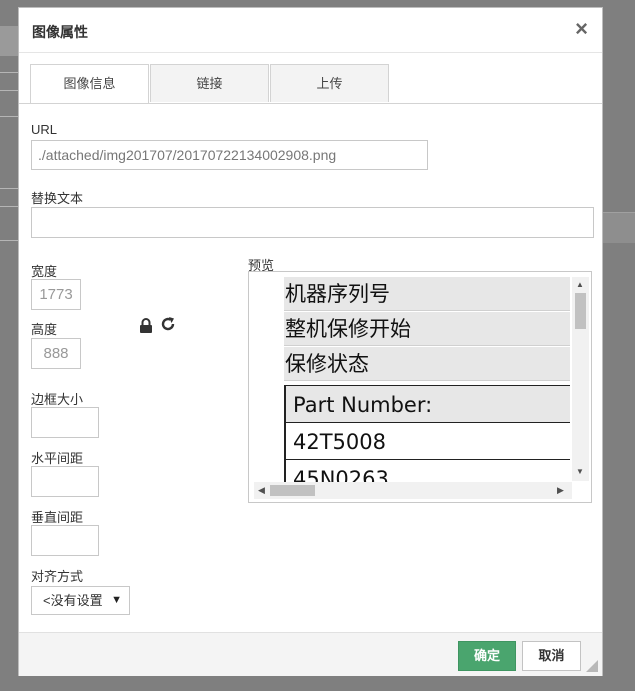  I want to click on height-input, so click(56, 353).